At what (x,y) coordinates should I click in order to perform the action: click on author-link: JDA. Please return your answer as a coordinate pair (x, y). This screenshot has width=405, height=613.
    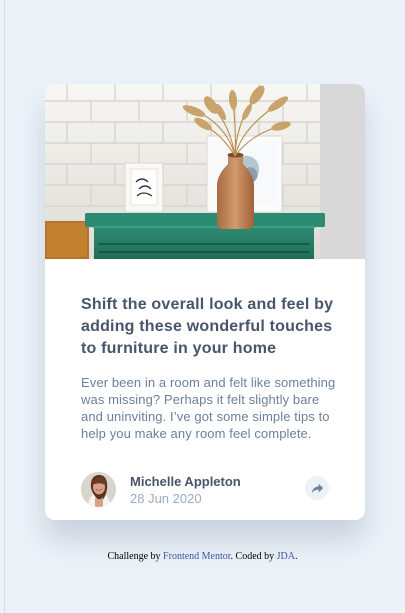
    Looking at the image, I should click on (286, 556).